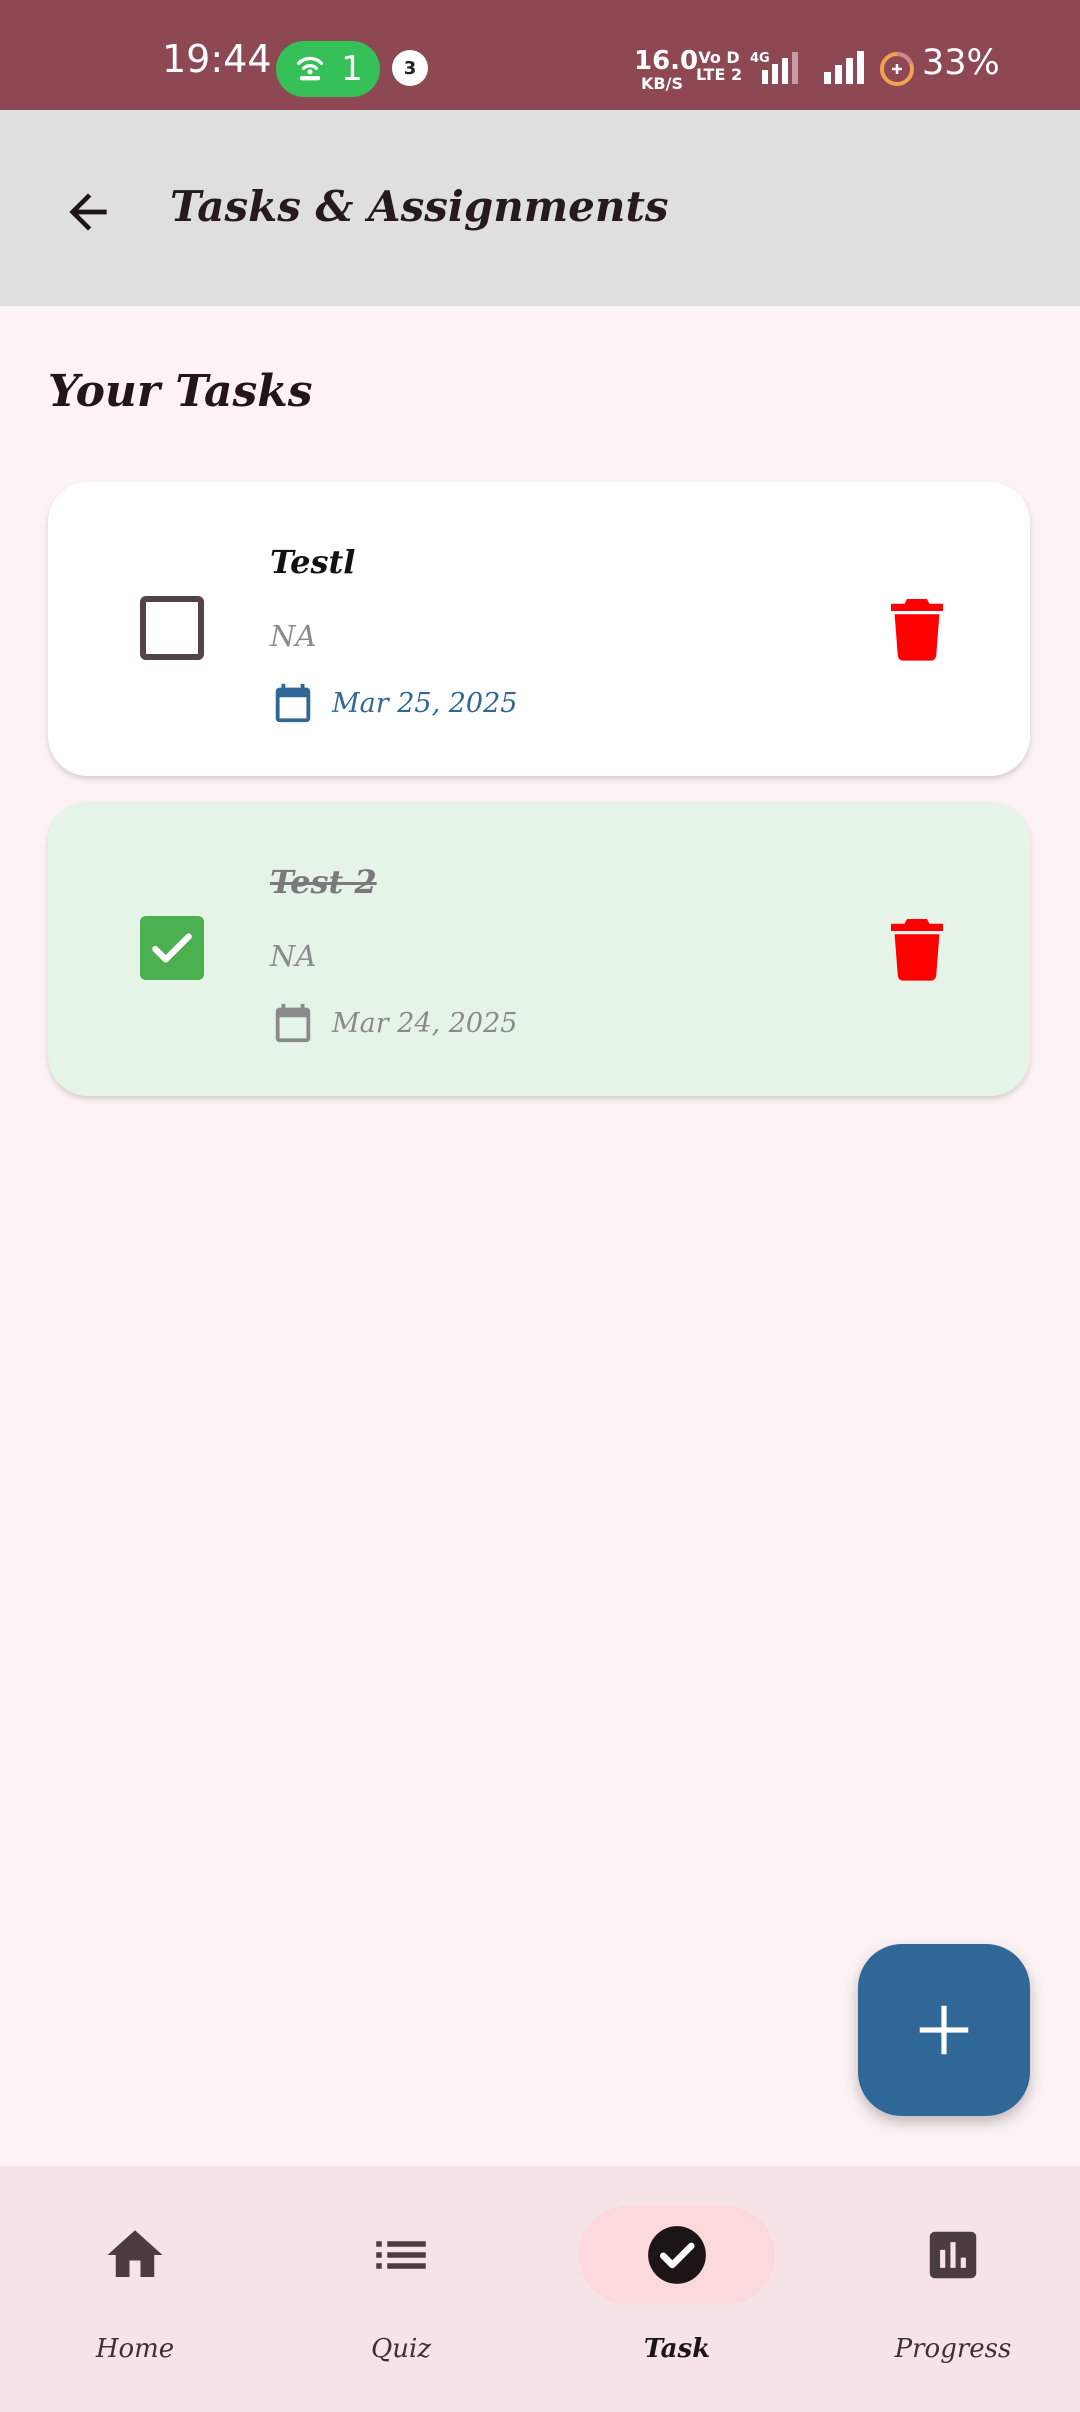  What do you see at coordinates (135, 2349) in the screenshot?
I see `nav-label-home: Home` at bounding box center [135, 2349].